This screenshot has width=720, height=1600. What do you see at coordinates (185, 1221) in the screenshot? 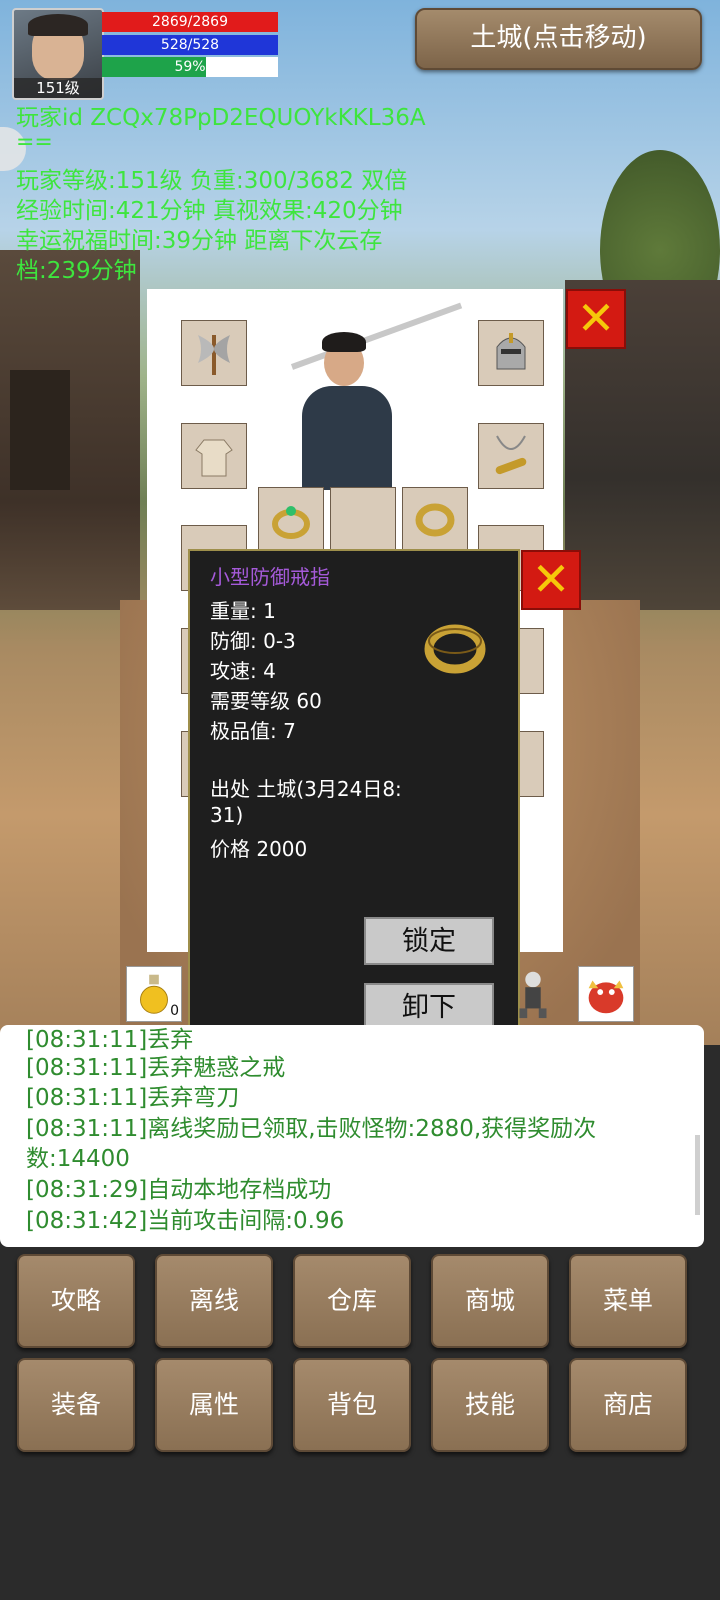
I see `log-line: [08:31:42]当前攻击间隔:0.96` at bounding box center [185, 1221].